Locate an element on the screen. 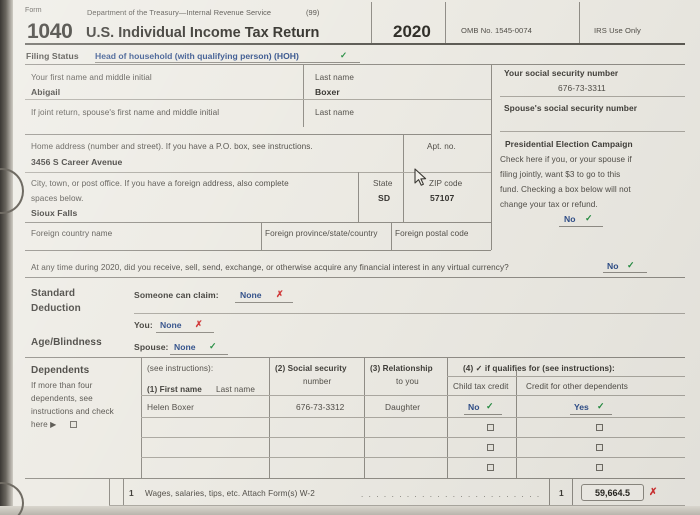 Image resolution: width=700 pixels, height=515 pixels. name-row-divider is located at coordinates (258, 99).